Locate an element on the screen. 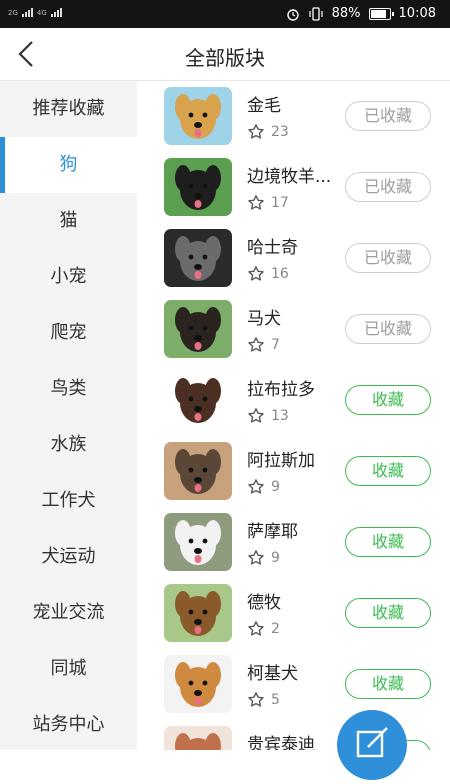 The height and width of the screenshot is (784, 450). sidebar-item-local: 同城 is located at coordinates (68, 669).